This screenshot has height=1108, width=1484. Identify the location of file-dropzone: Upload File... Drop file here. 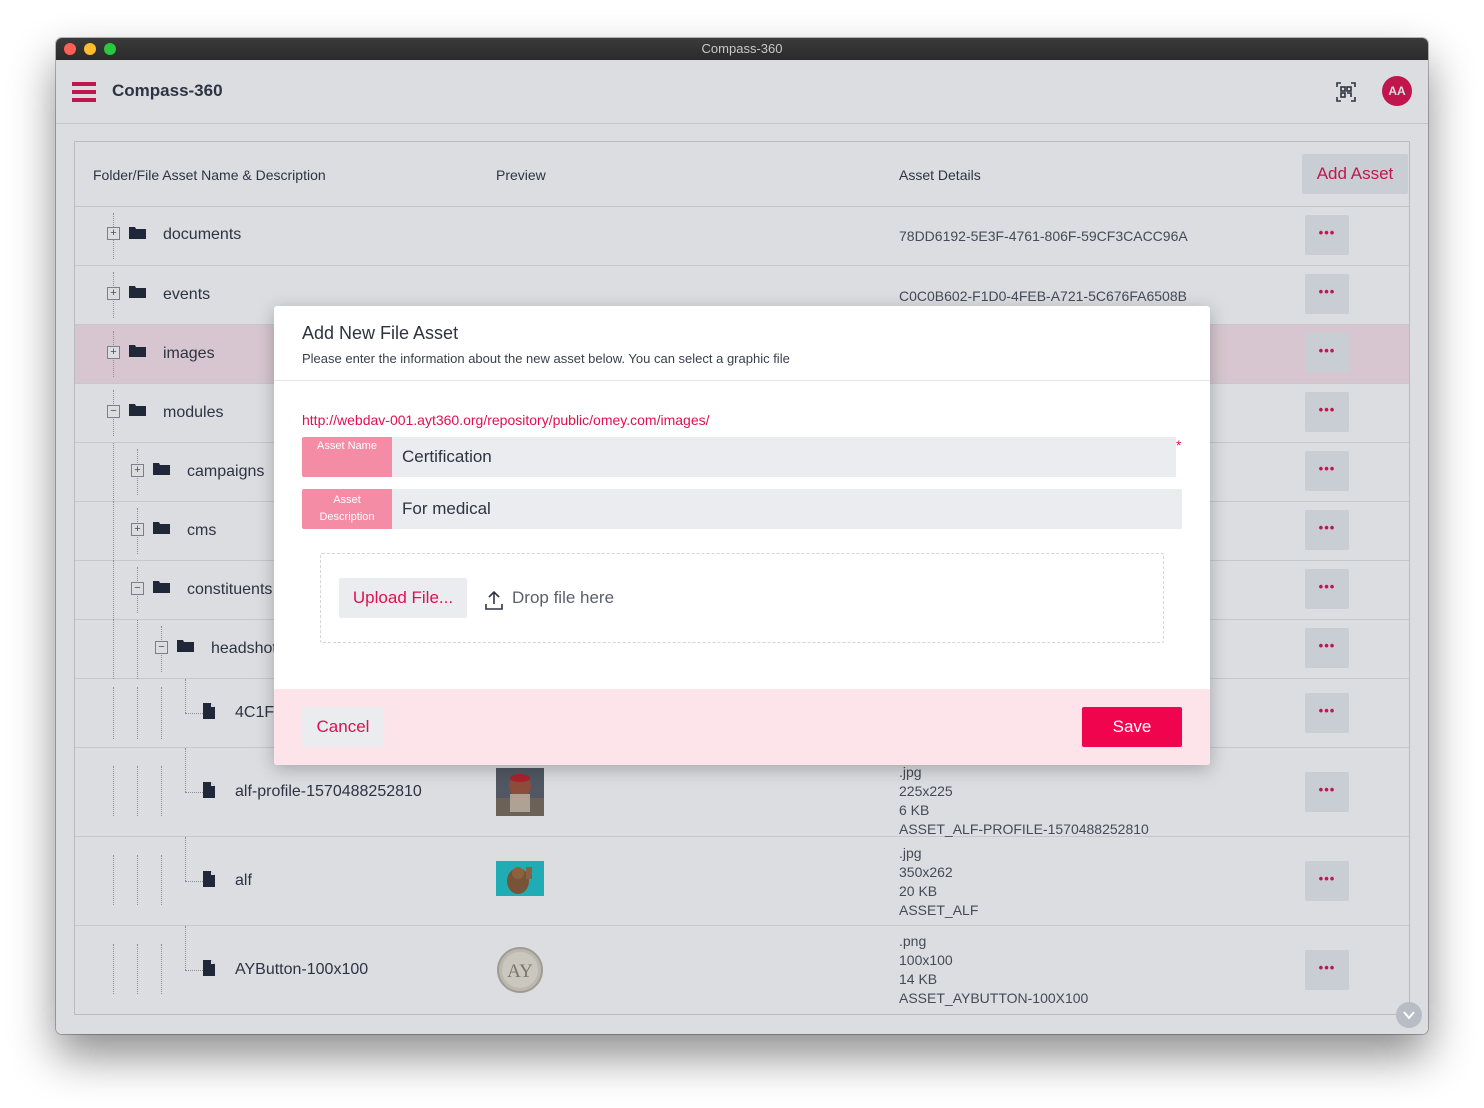
(742, 598).